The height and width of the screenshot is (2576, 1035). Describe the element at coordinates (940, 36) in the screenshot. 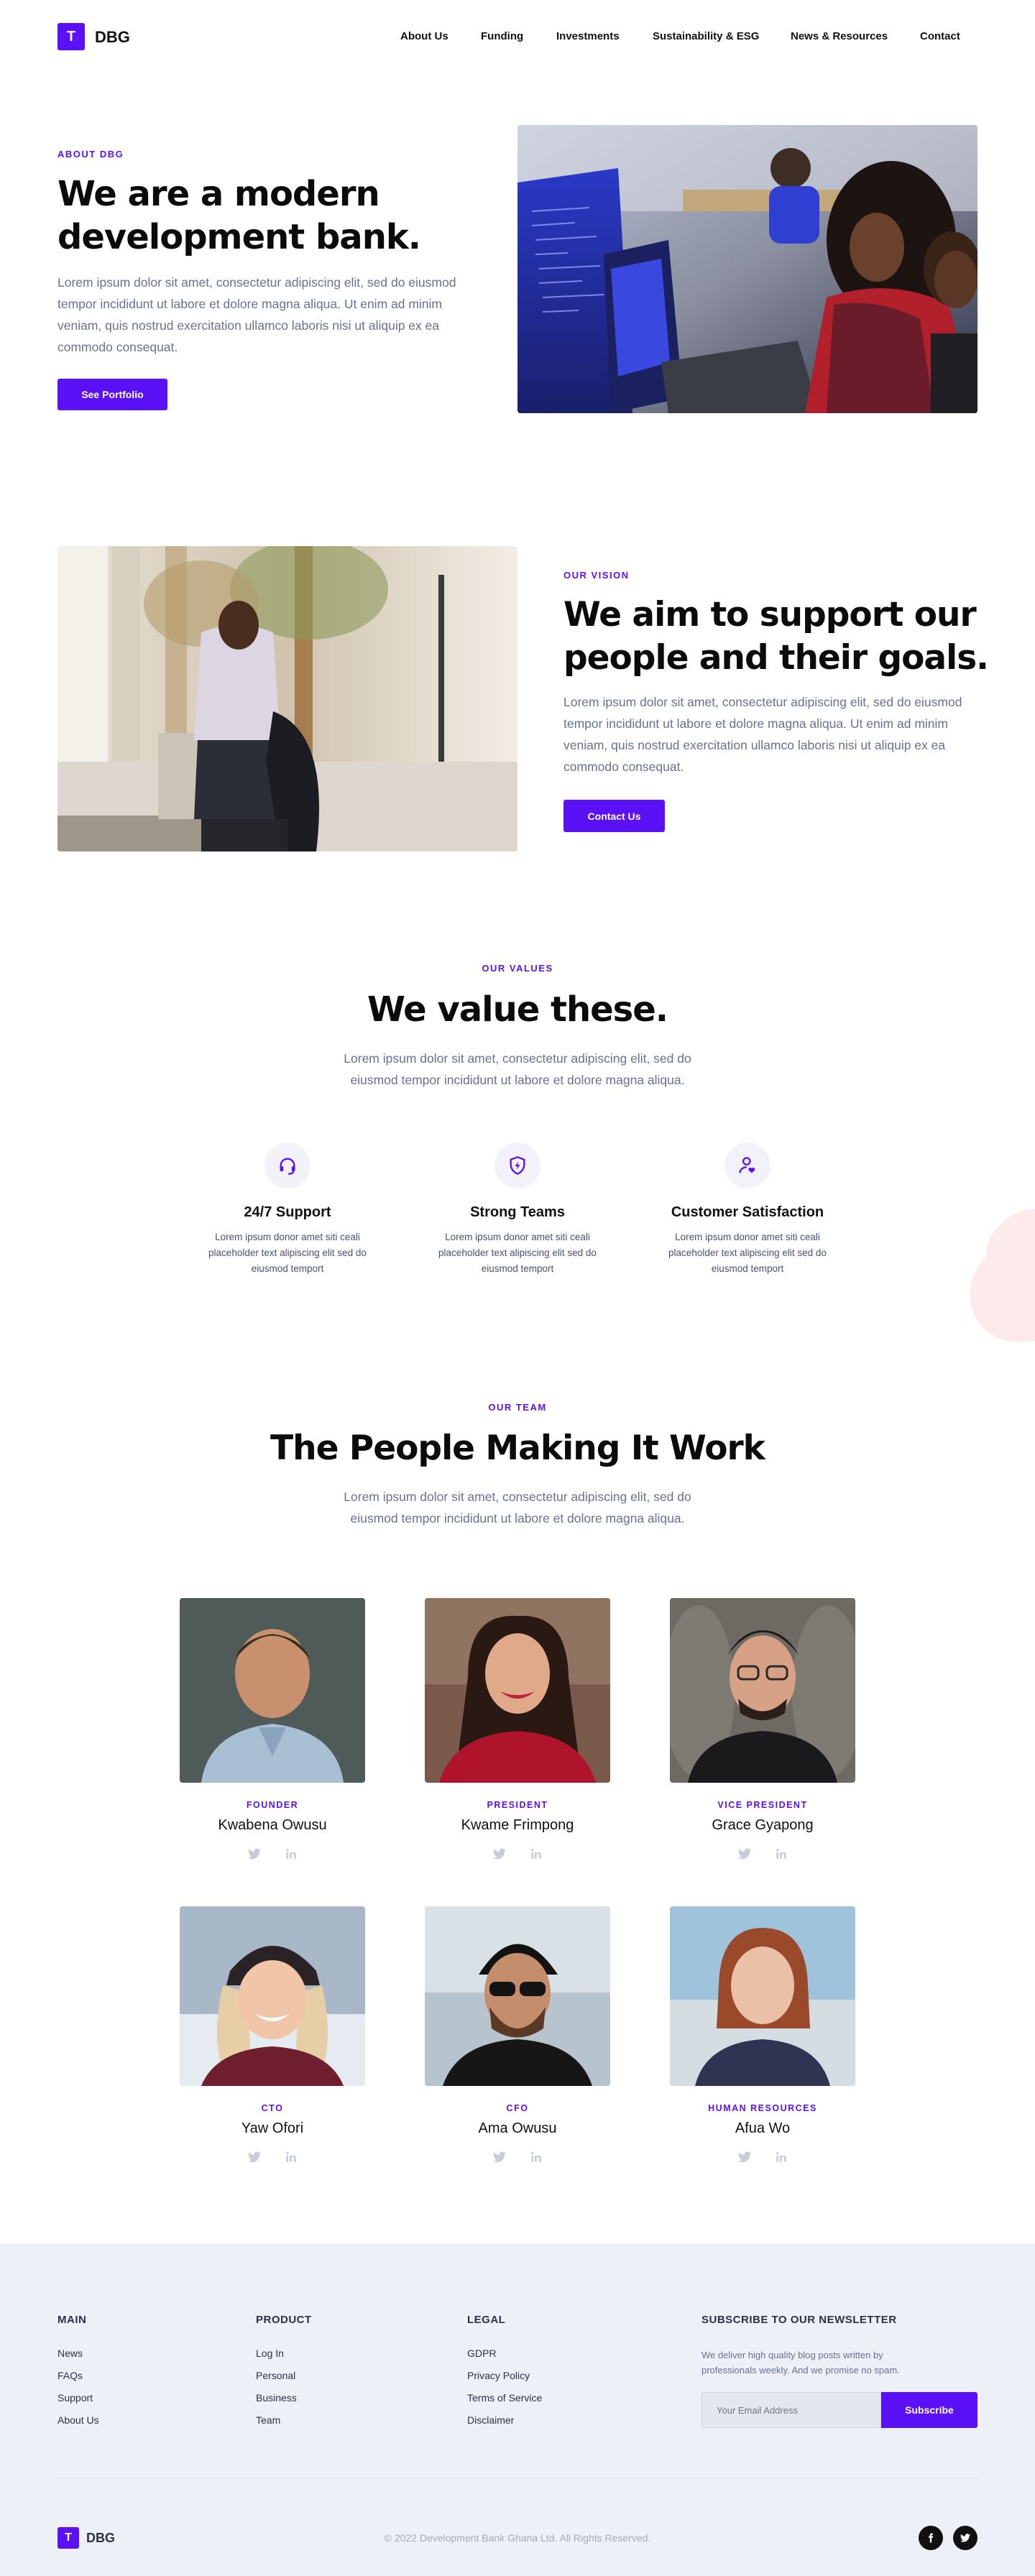

I see `nav-contact: Contact` at that location.